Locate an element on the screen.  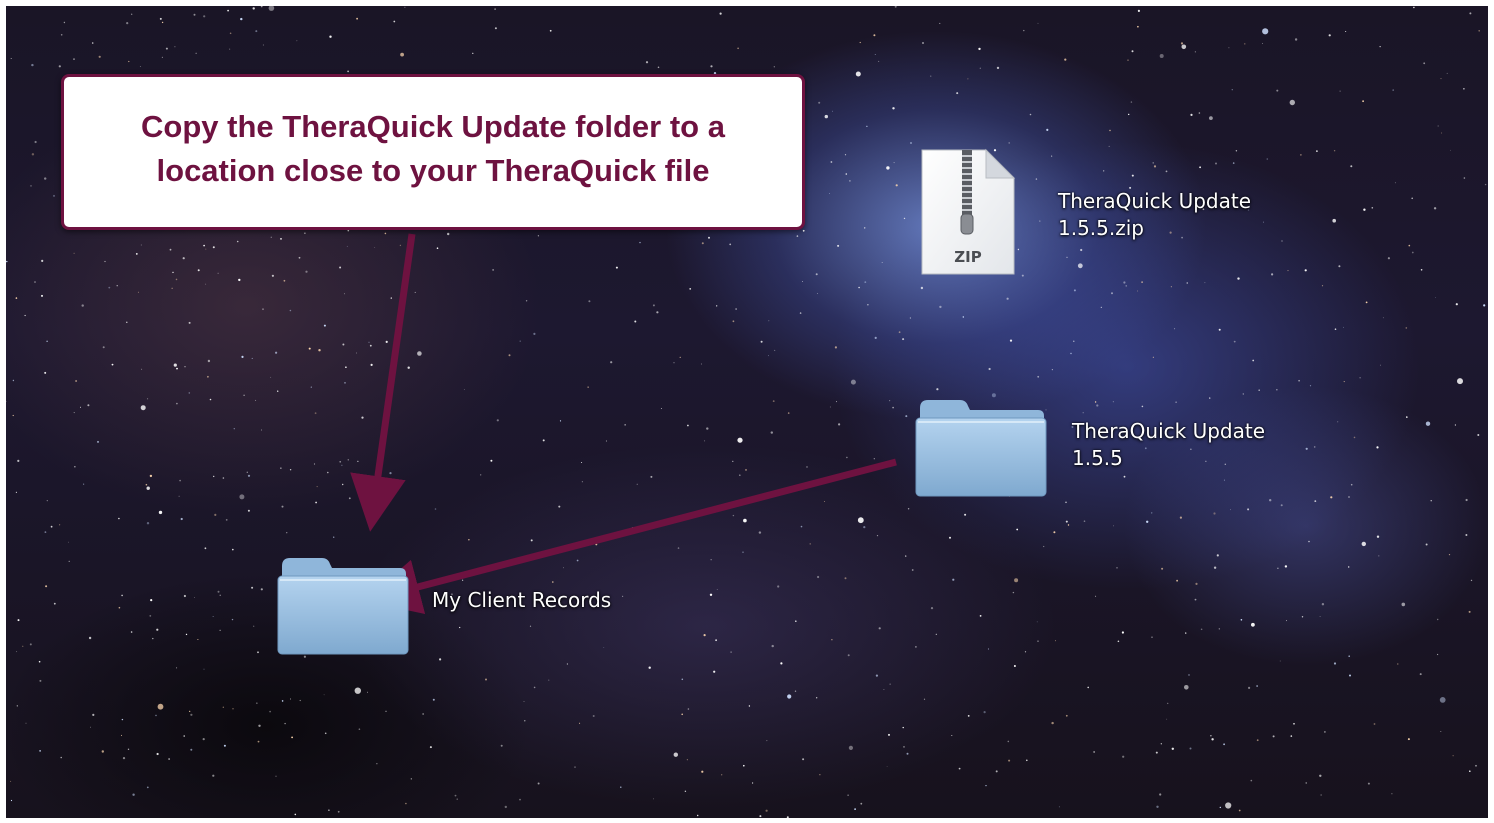
zip-file-label: TheraQuick Update 1.5.5.zip is located at coordinates (1154, 215).